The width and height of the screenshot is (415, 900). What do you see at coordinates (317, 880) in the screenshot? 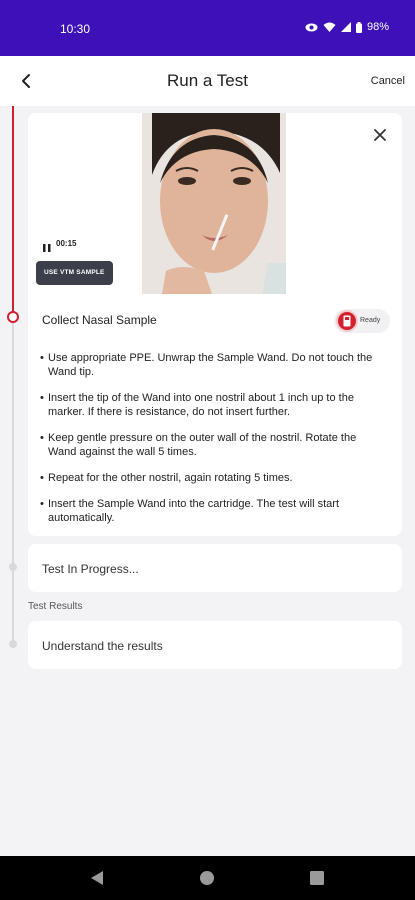
I see `nav-recents-icon` at bounding box center [317, 880].